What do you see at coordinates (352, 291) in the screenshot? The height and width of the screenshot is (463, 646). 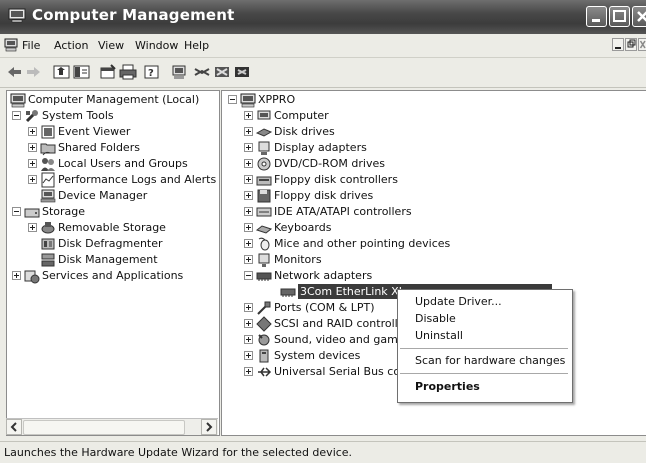 I see `tree-label: 3Com EtherLink XL` at bounding box center [352, 291].